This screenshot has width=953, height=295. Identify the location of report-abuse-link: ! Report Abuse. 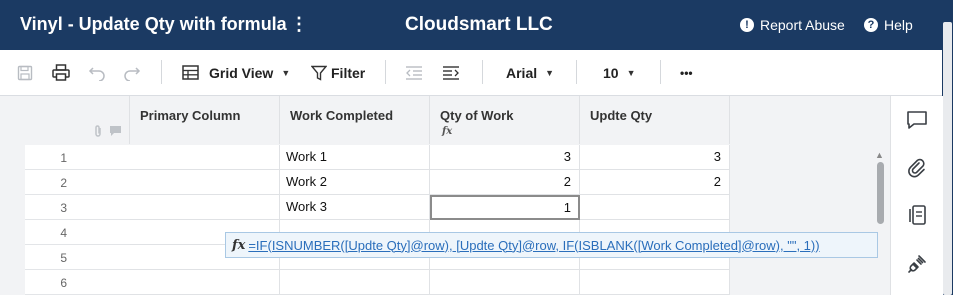
(792, 25).